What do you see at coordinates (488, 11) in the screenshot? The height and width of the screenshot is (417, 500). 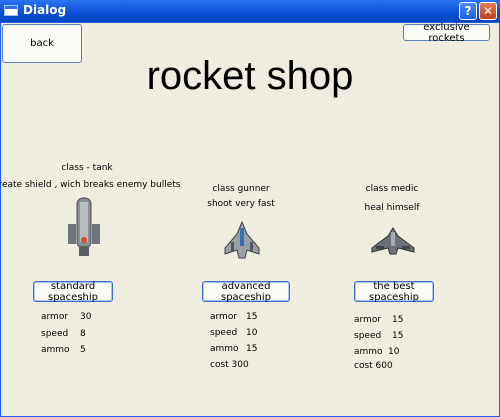 I see `close-icon: ✕` at bounding box center [488, 11].